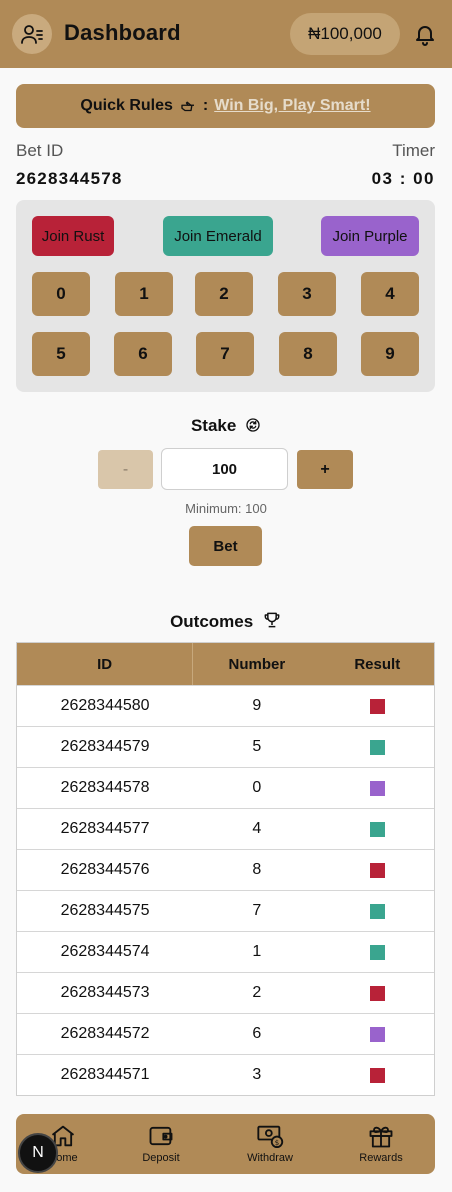  What do you see at coordinates (105, 787) in the screenshot?
I see `row-id: 2628344578` at bounding box center [105, 787].